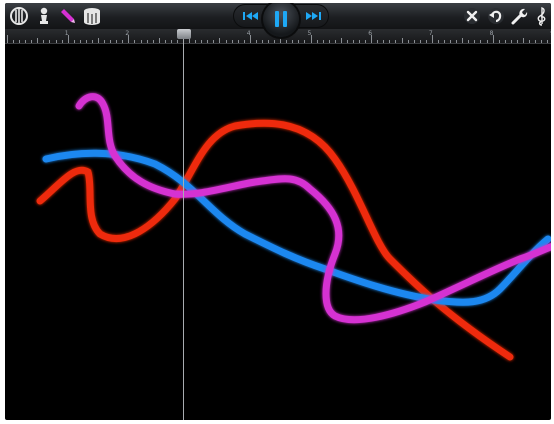  Describe the element at coordinates (309, 33) in the screenshot. I see `ruler-label: 5` at that location.